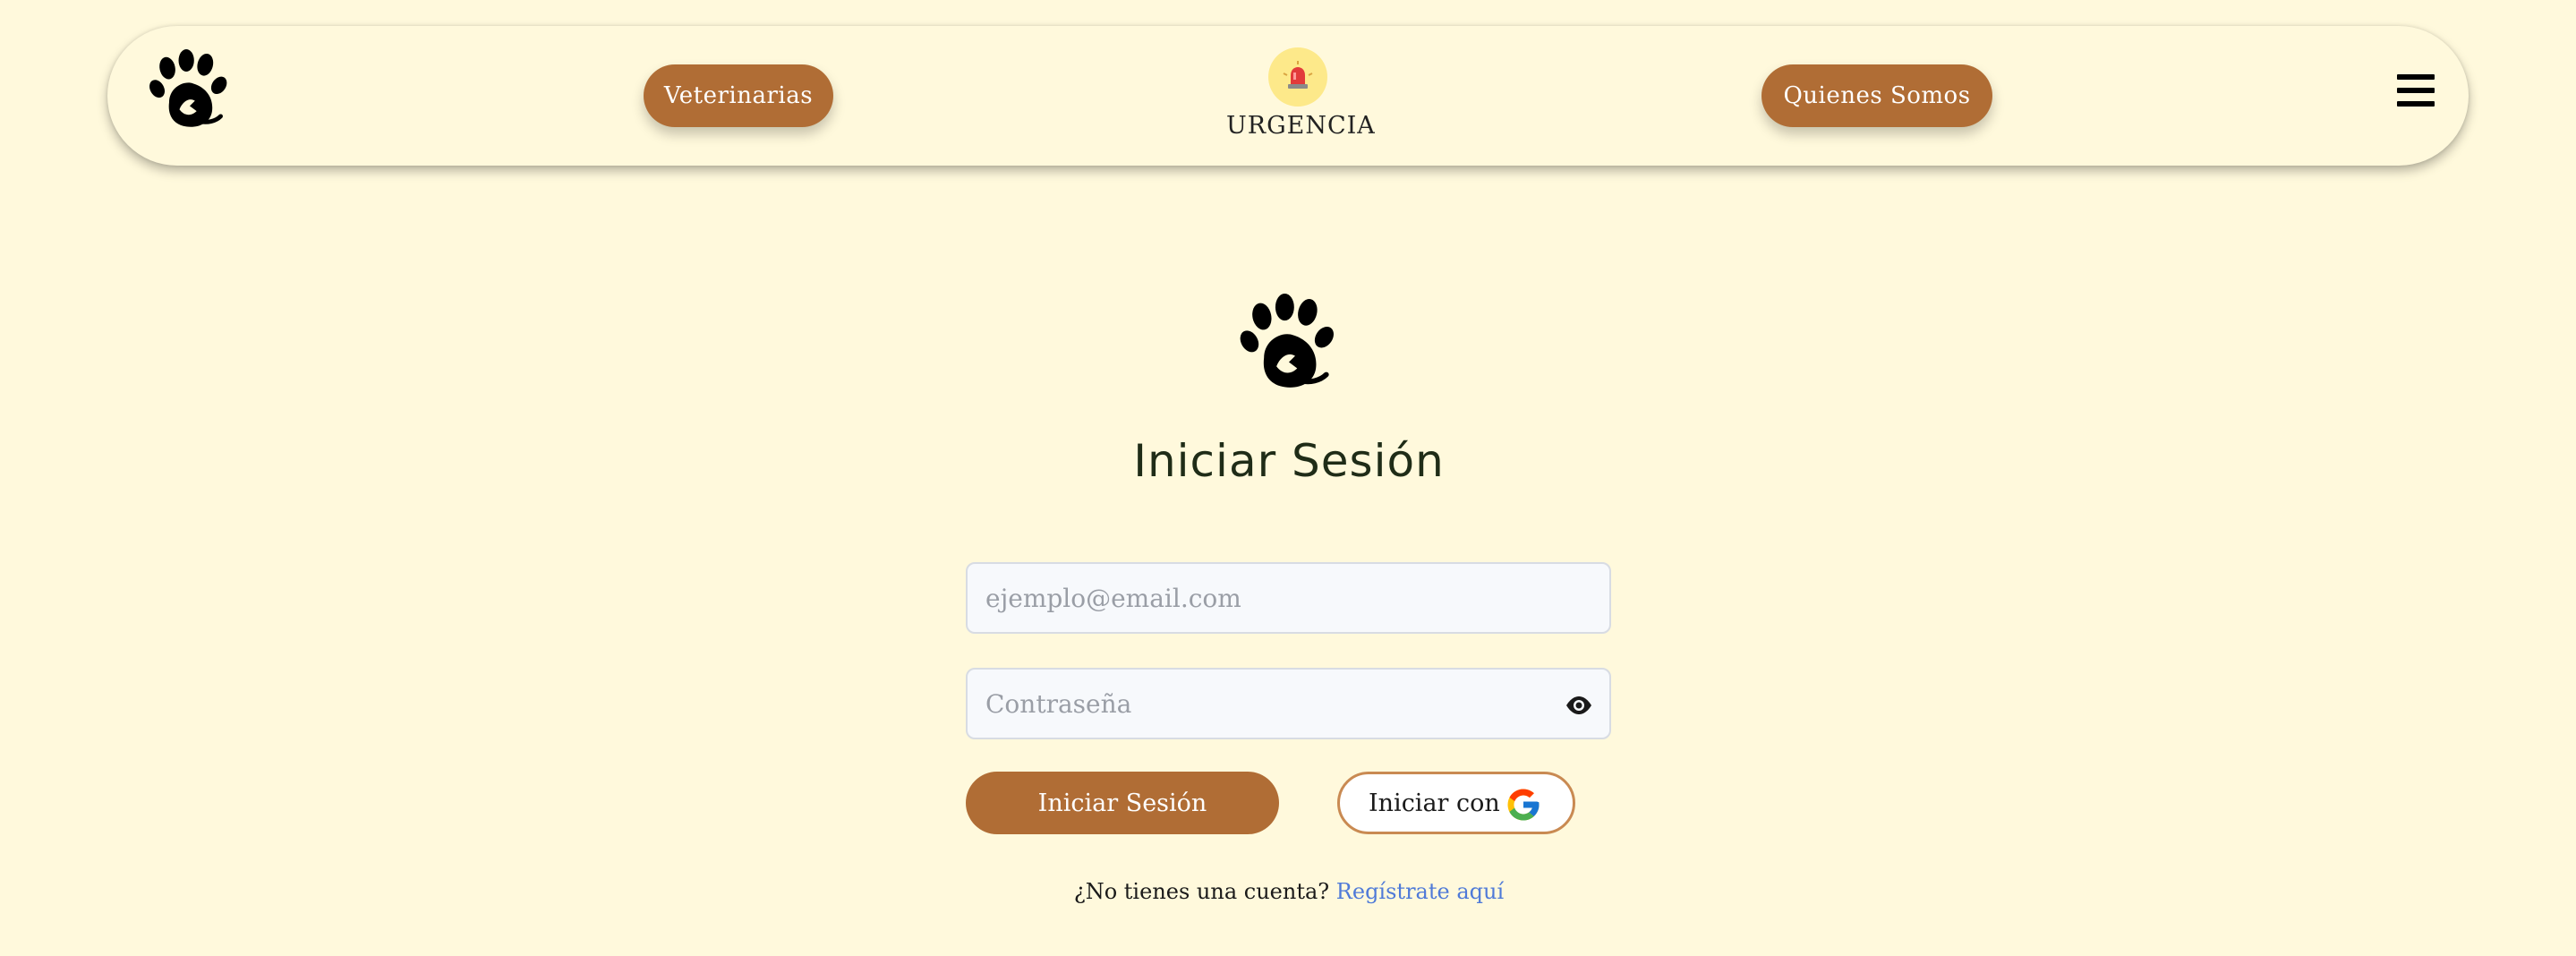  I want to click on signup-prompt: ¿No tienes una cuenta? Regístrate aquí, so click(1289, 892).